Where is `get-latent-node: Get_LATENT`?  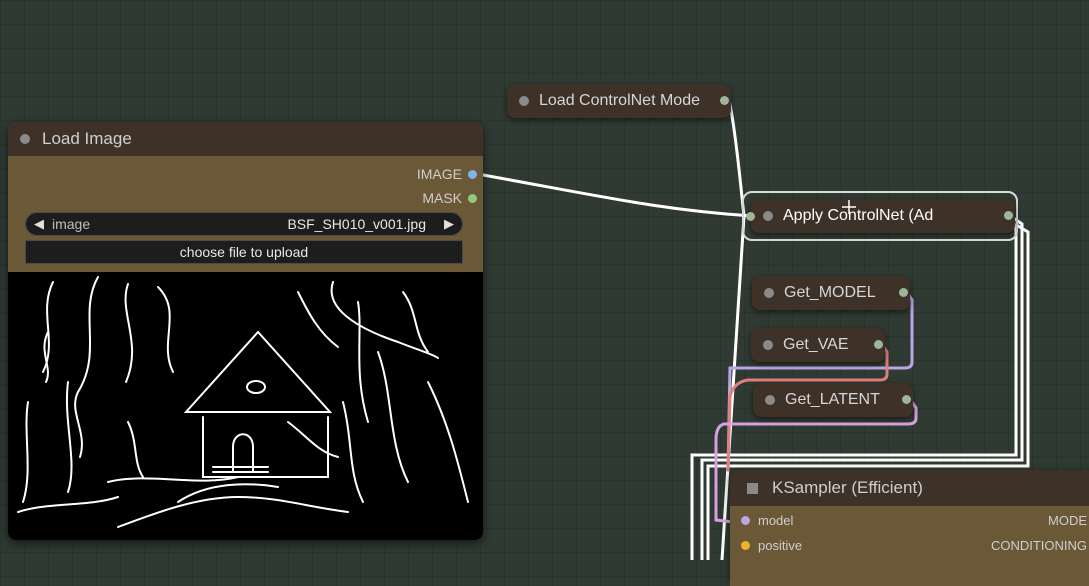 get-latent-node: Get_LATENT is located at coordinates (833, 400).